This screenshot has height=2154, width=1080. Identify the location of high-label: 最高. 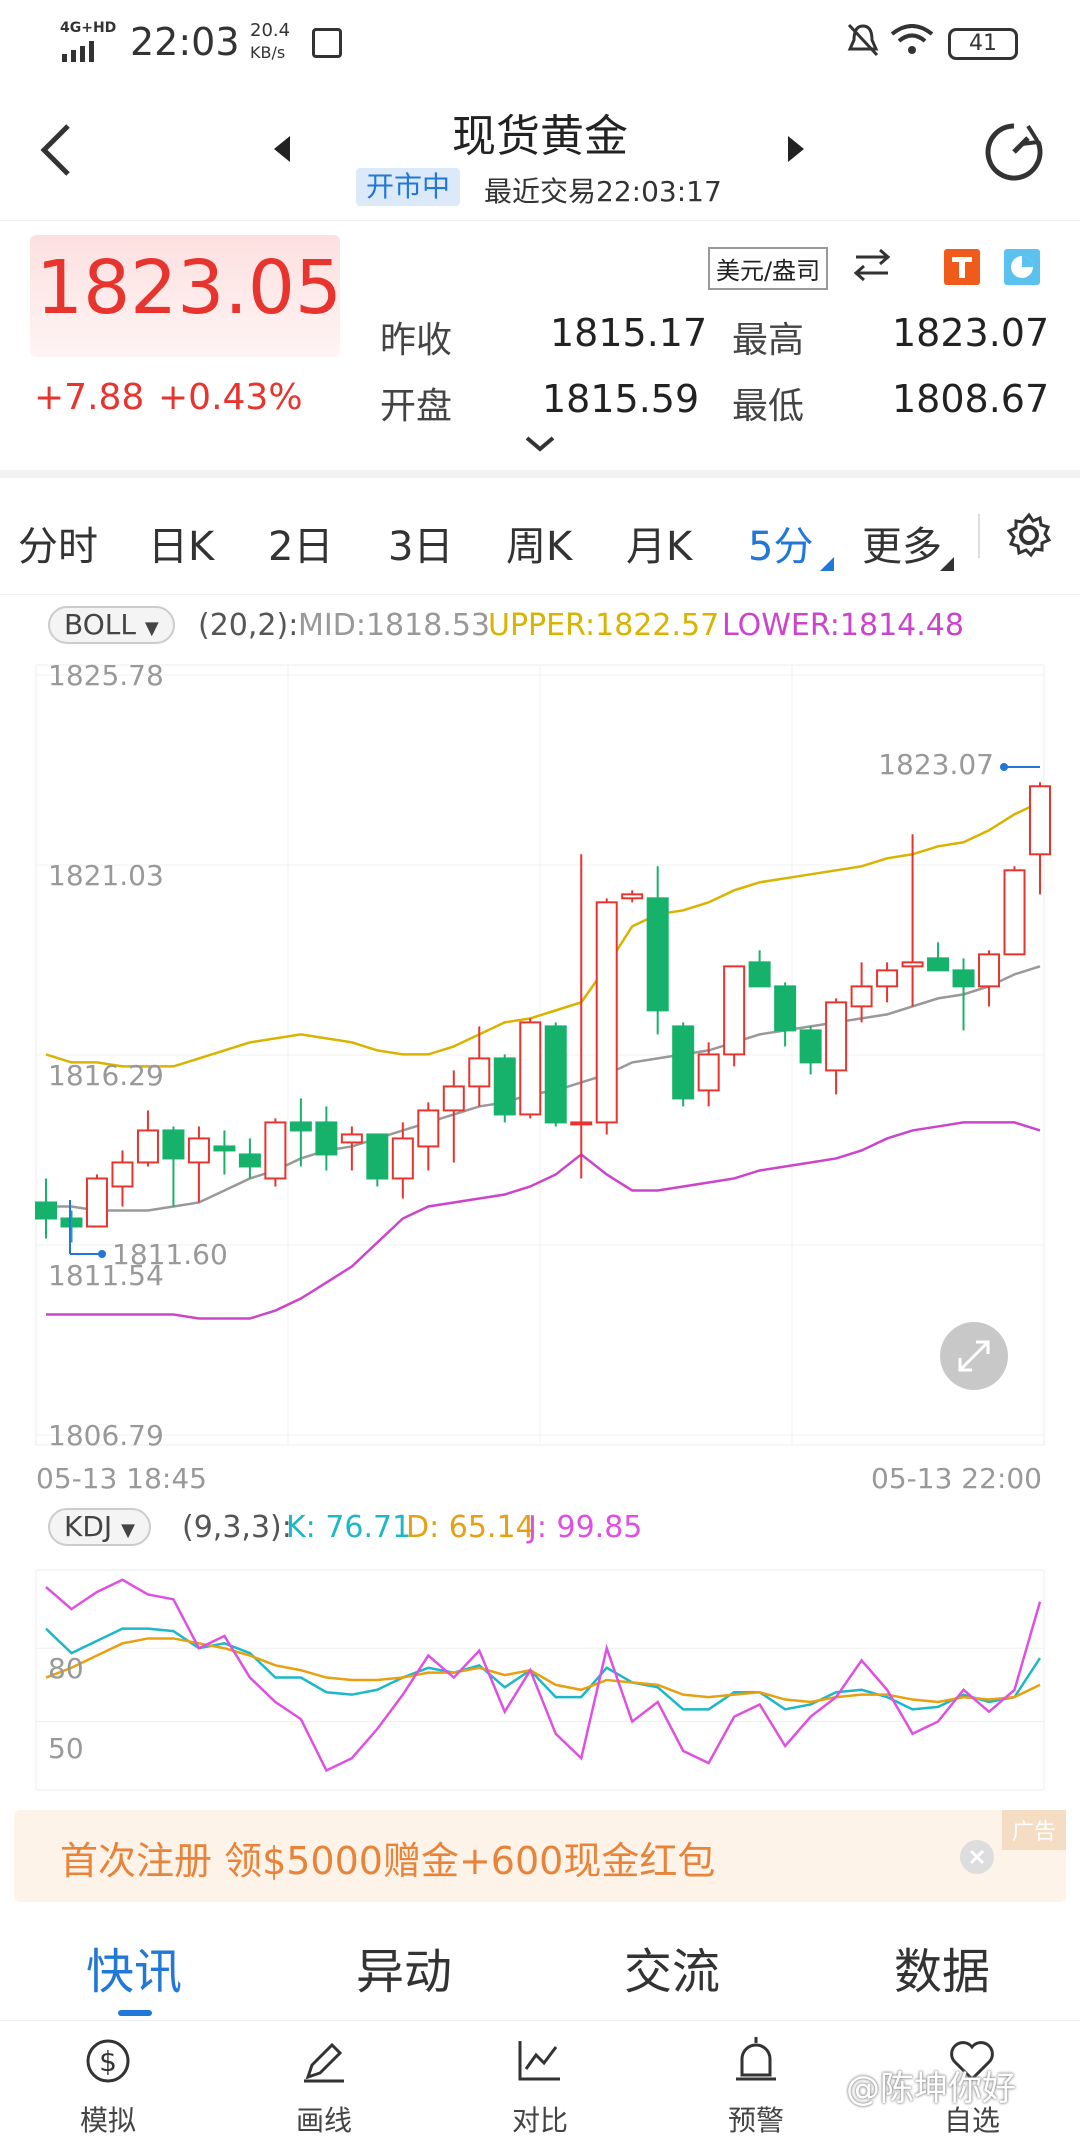
(768, 340).